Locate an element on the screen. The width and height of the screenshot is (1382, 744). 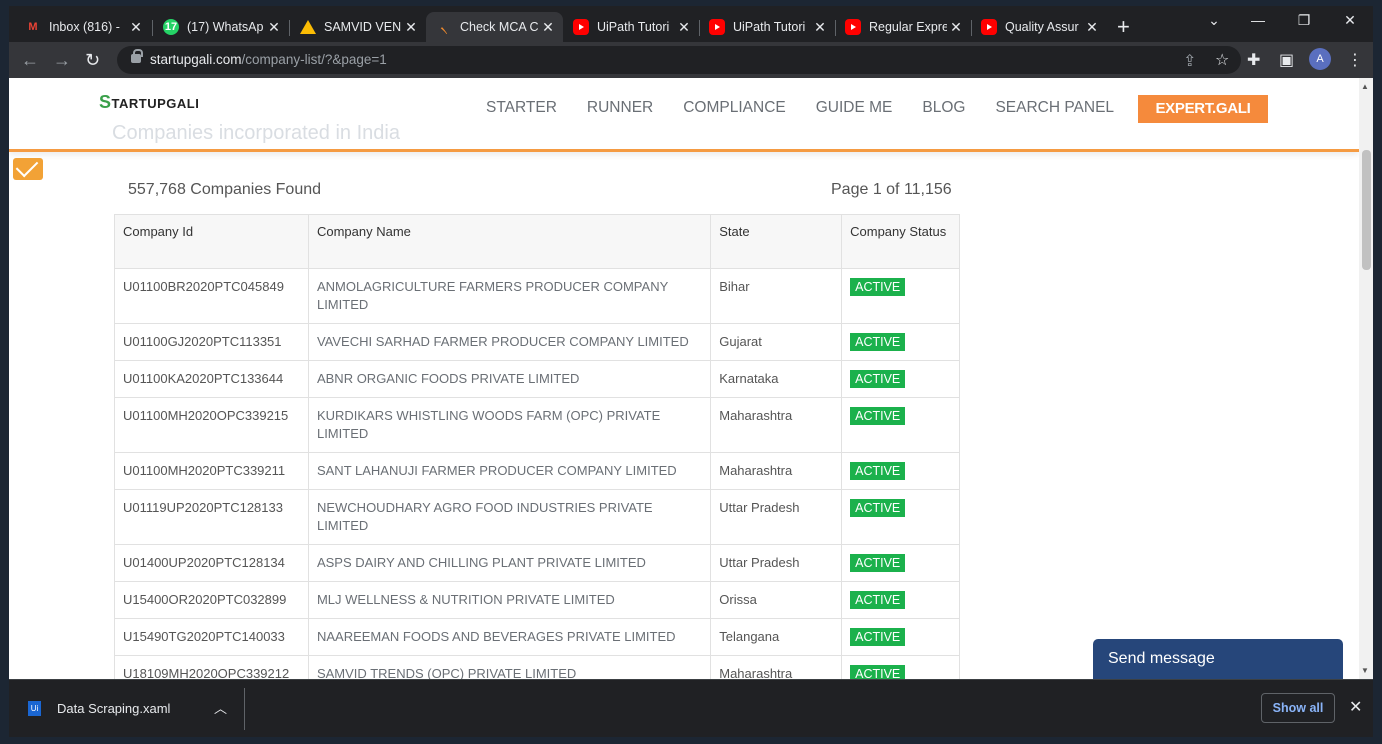
tab-whatsapp: 17 (17) WhatsAp ✕ is located at coordinates (221, 27).